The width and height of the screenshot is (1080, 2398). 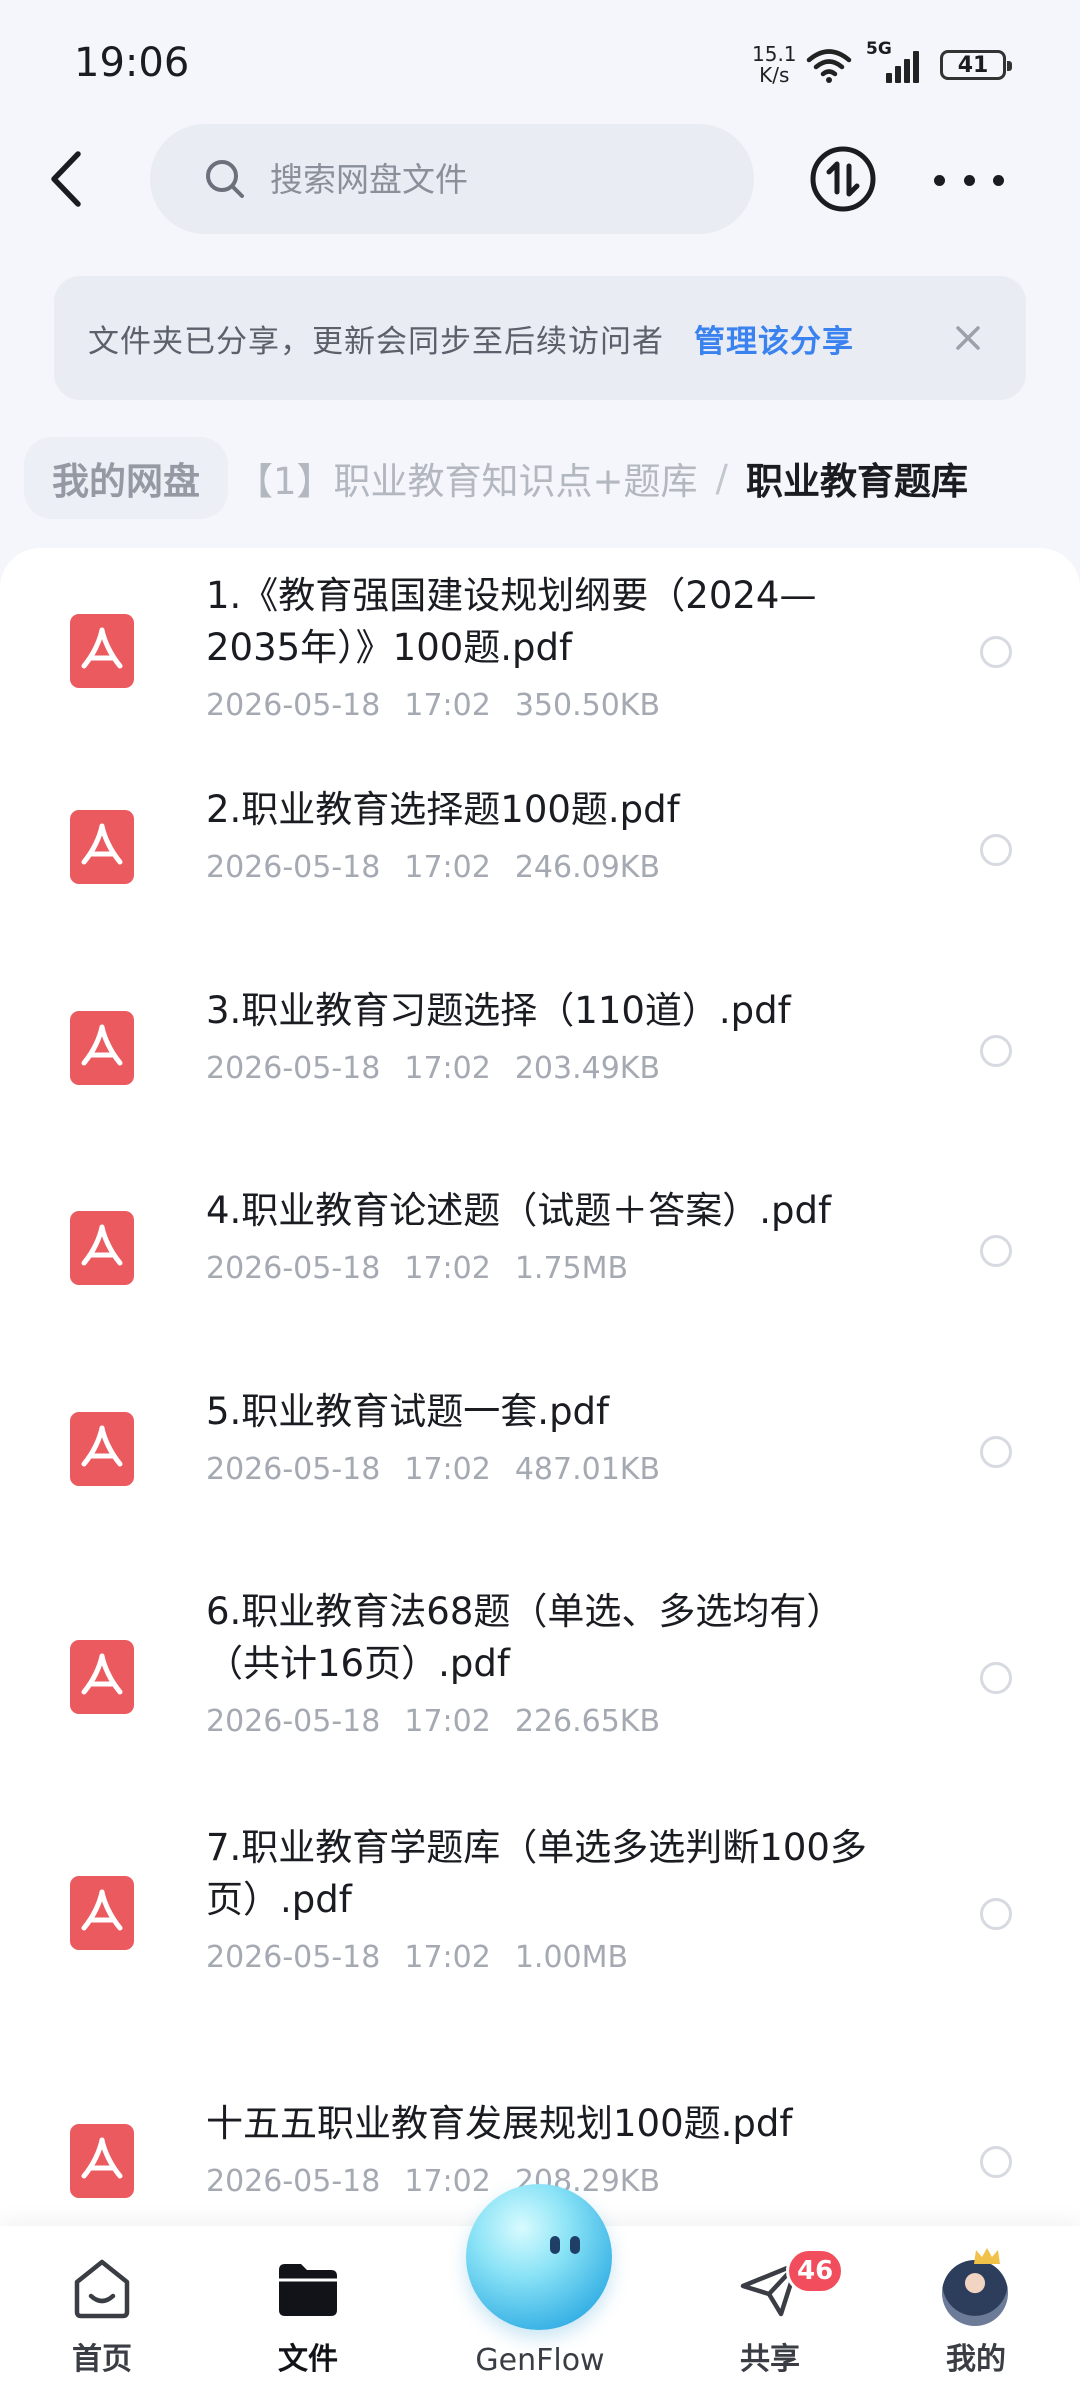 I want to click on transfer-icon, so click(x=843, y=179).